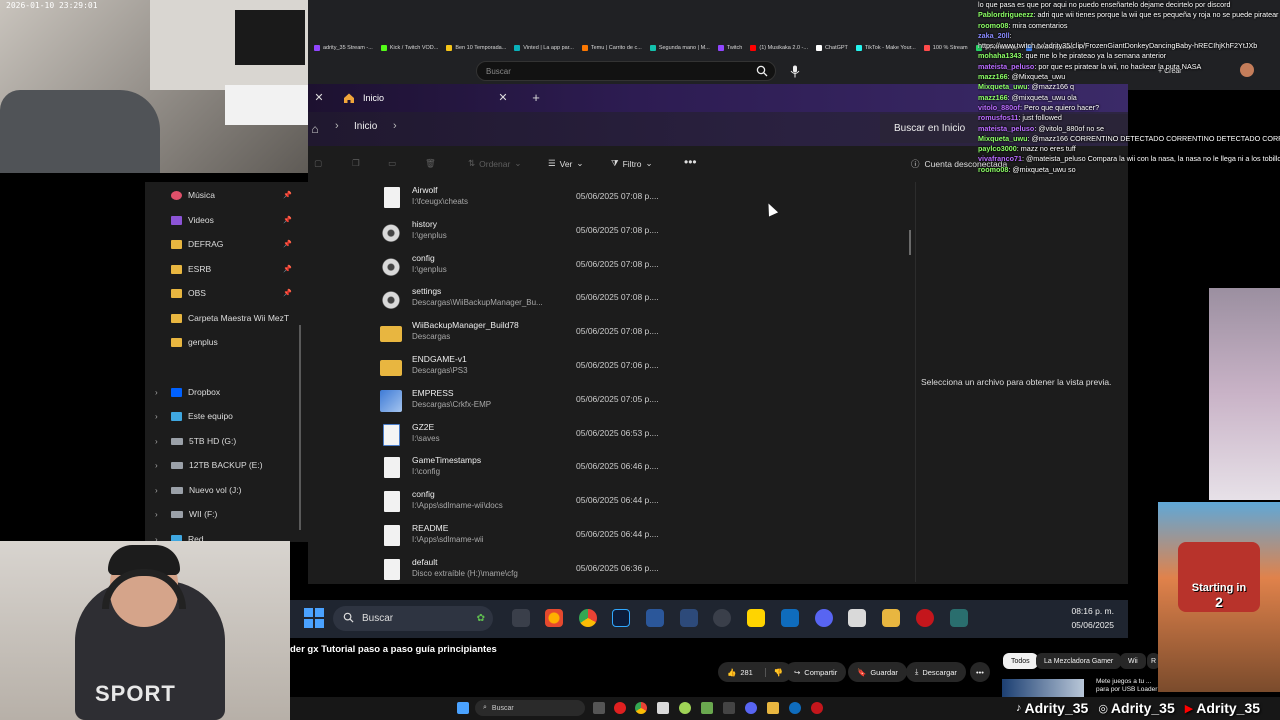  What do you see at coordinates (536, 97) in the screenshot?
I see `new-tab-icon: +` at bounding box center [536, 97].